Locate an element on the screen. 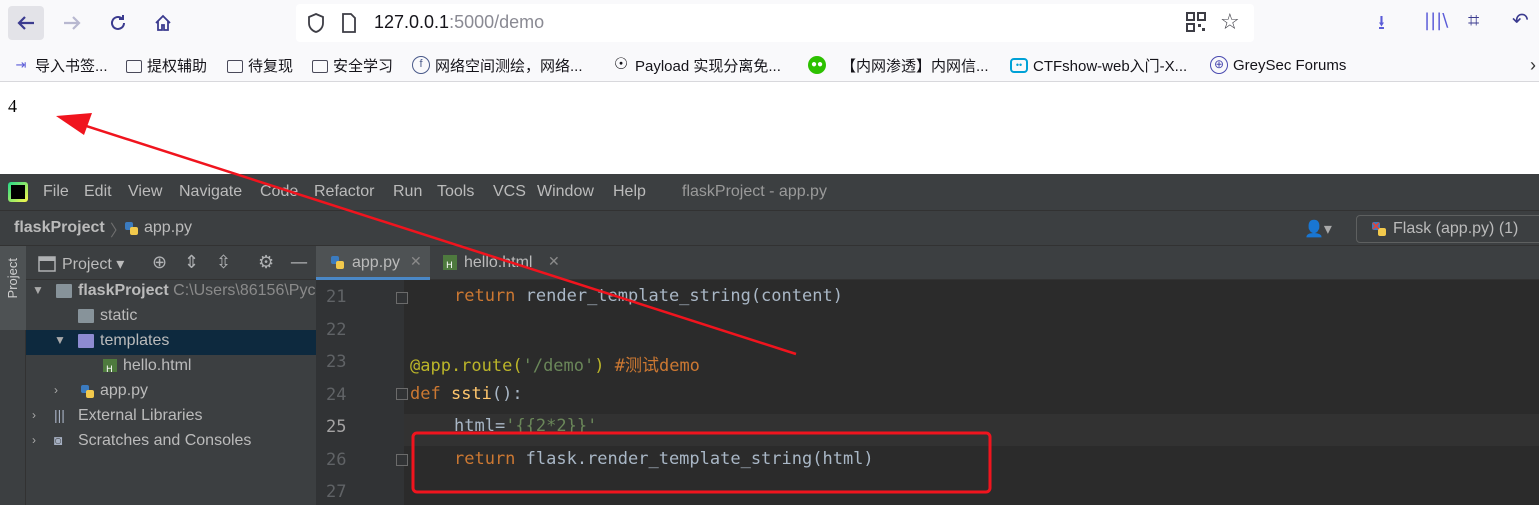 The height and width of the screenshot is (505, 1539). bilibili-icon: •• is located at coordinates (1019, 65).